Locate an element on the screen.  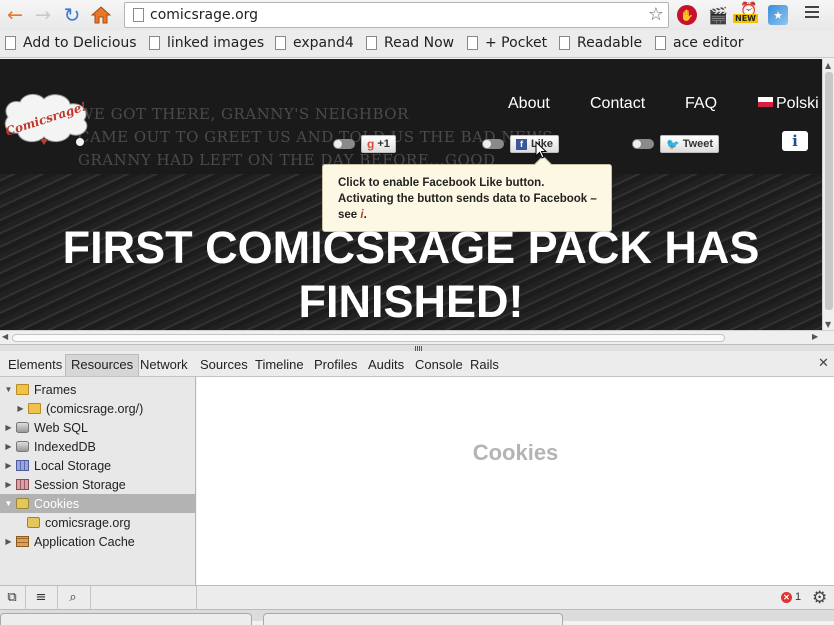
gplus-icon: g is located at coordinates (371, 144).